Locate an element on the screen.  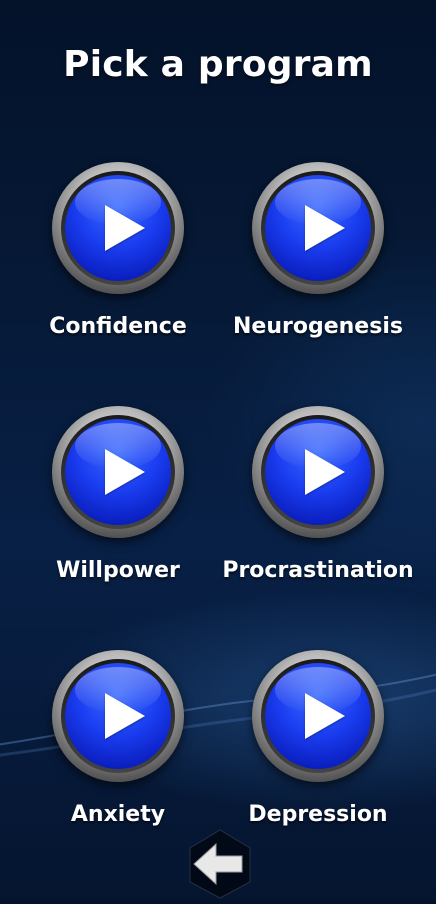
program-label: Procrastination is located at coordinates (318, 570).